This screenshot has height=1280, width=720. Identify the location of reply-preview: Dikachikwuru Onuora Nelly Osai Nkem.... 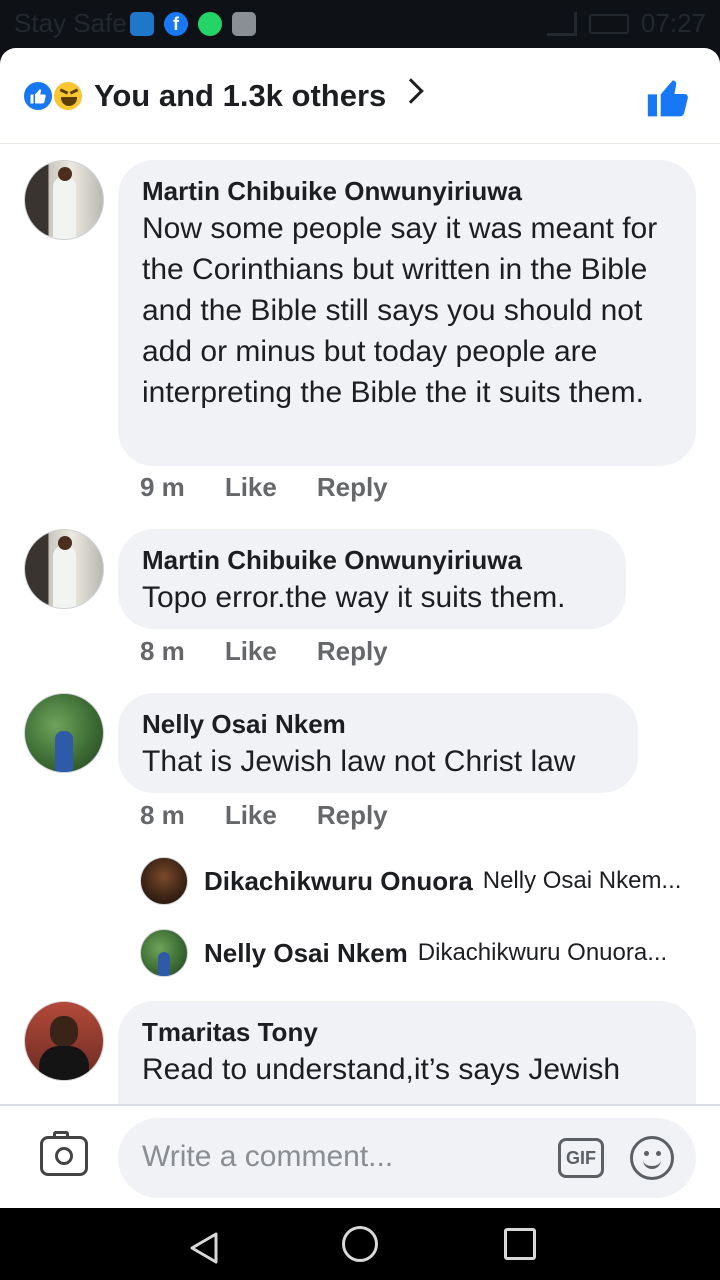
(410, 881).